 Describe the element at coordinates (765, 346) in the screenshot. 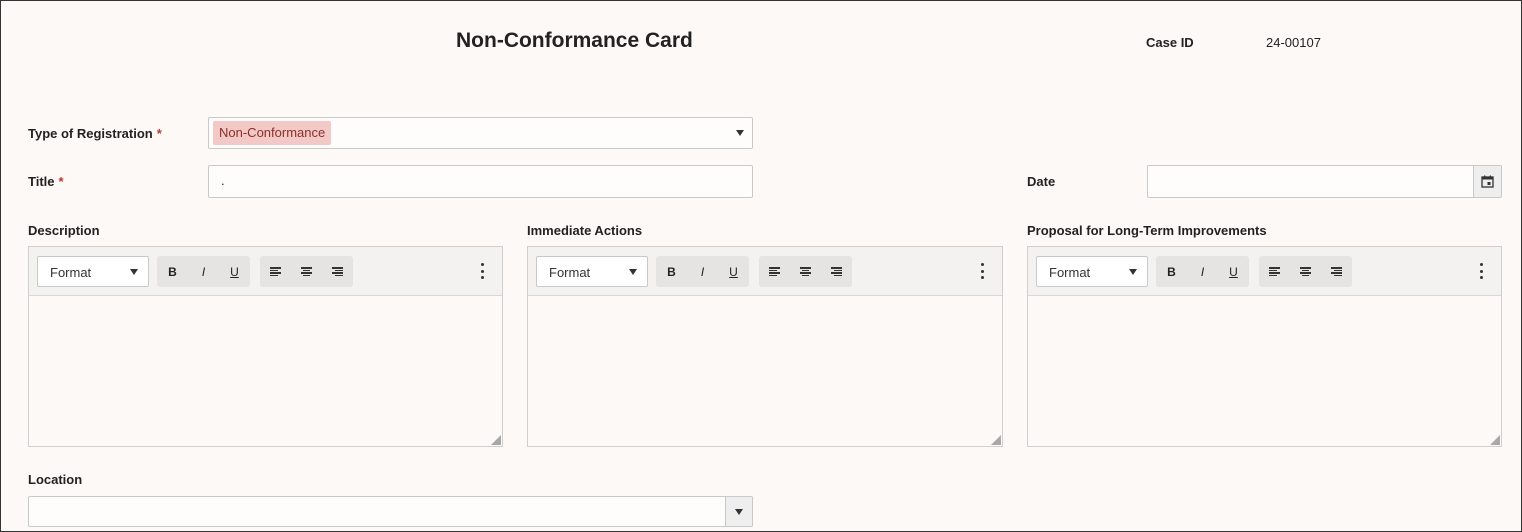

I see `immediate-actions-editor: Format B I U` at that location.